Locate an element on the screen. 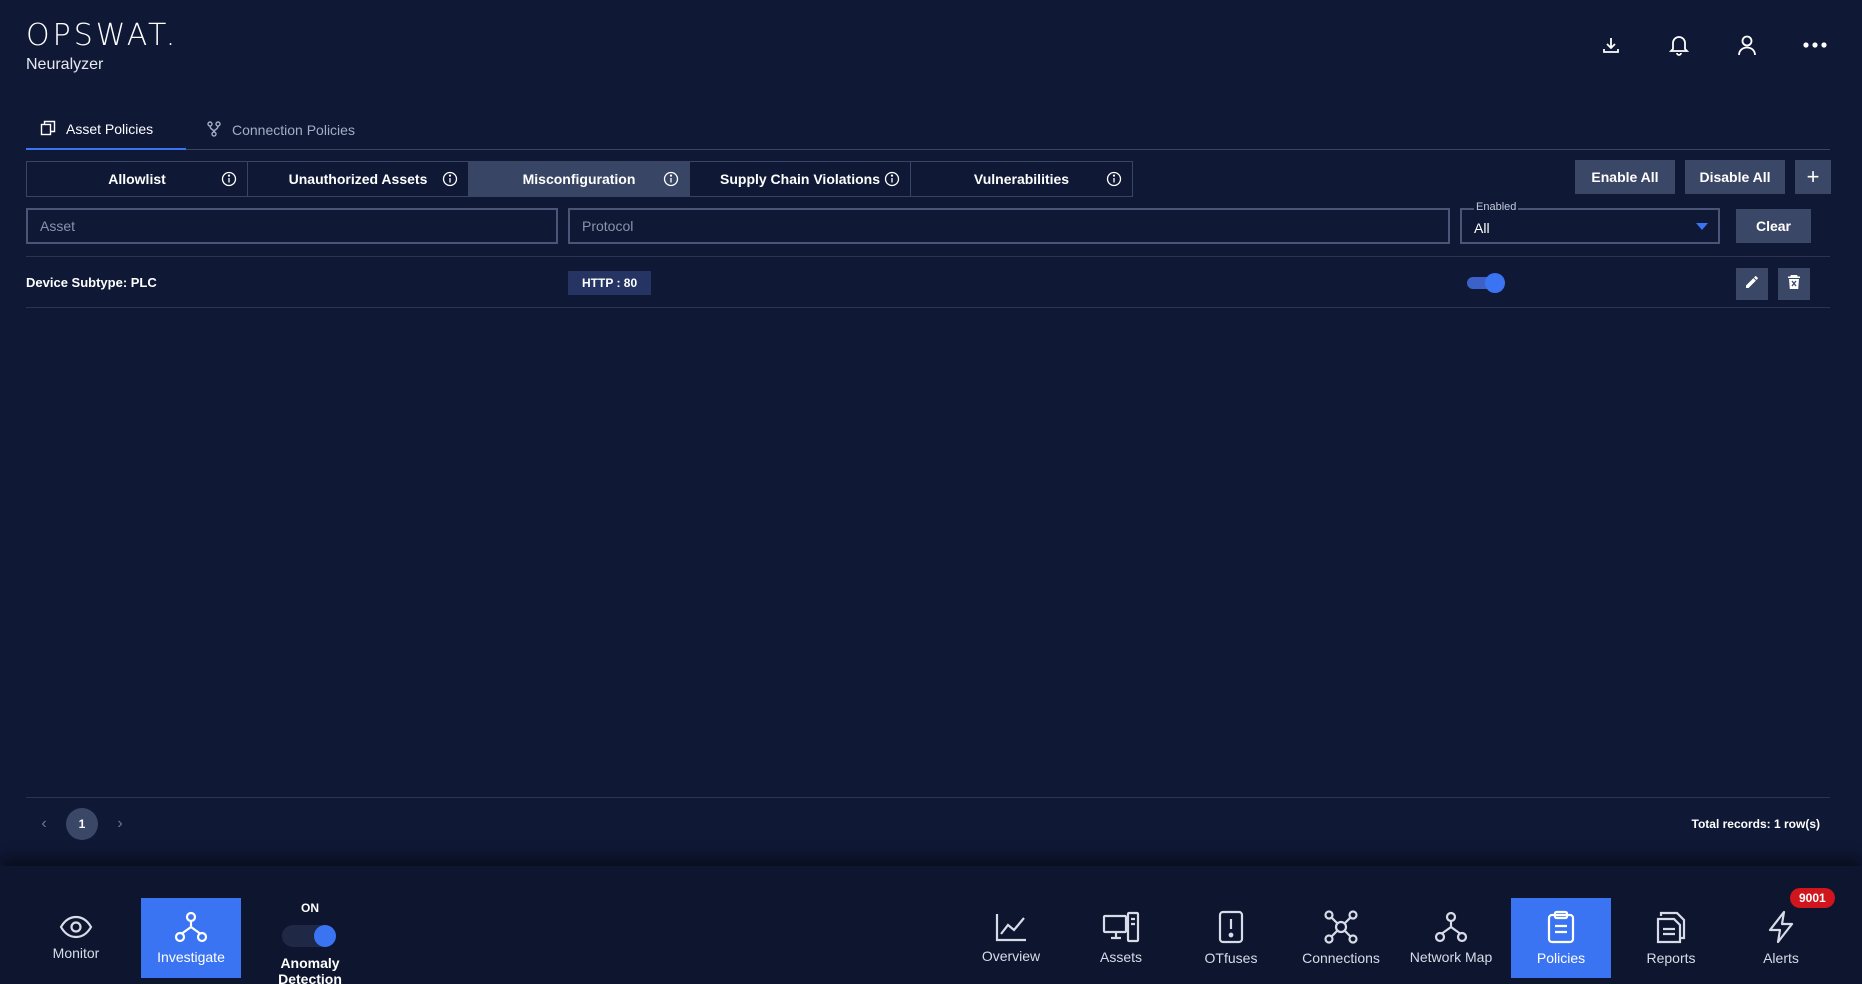 The width and height of the screenshot is (1862, 984). logo: OPSWAT. Neuralyzer is located at coordinates (102, 47).